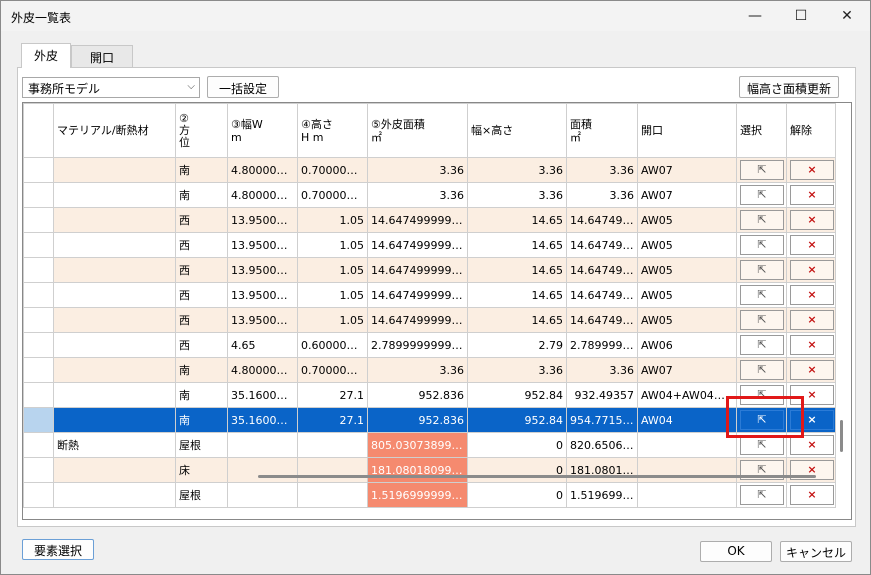 This screenshot has width=871, height=575. Describe the element at coordinates (262, 470) in the screenshot. I see `cell-width` at that location.